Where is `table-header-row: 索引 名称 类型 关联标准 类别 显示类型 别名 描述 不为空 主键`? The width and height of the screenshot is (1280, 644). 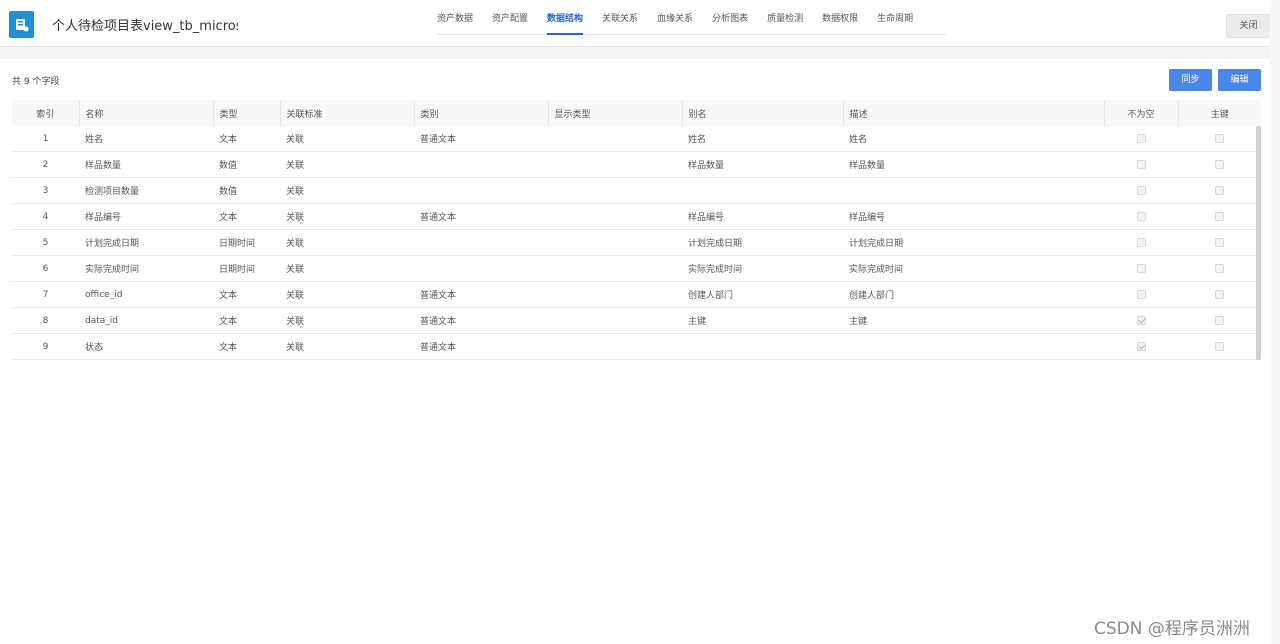 table-header-row: 索引 名称 类型 关联标准 类别 显示类型 别名 描述 不为空 主键 is located at coordinates (636, 113).